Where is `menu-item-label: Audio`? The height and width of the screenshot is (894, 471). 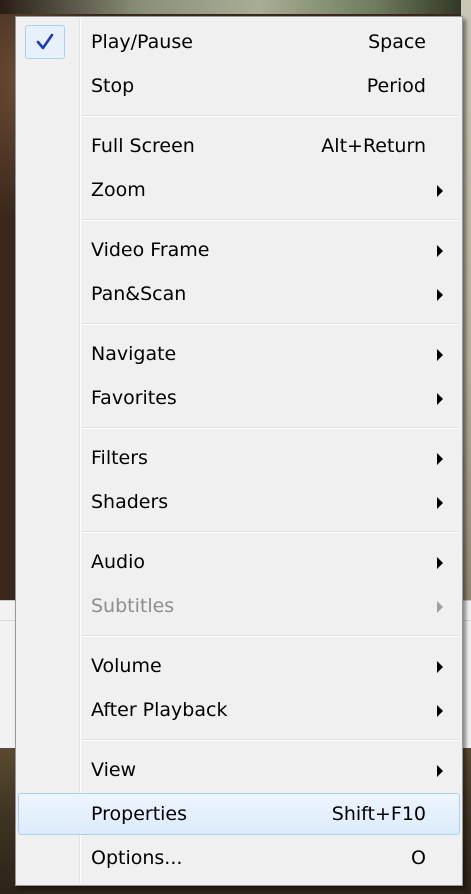
menu-item-label: Audio is located at coordinates (118, 562).